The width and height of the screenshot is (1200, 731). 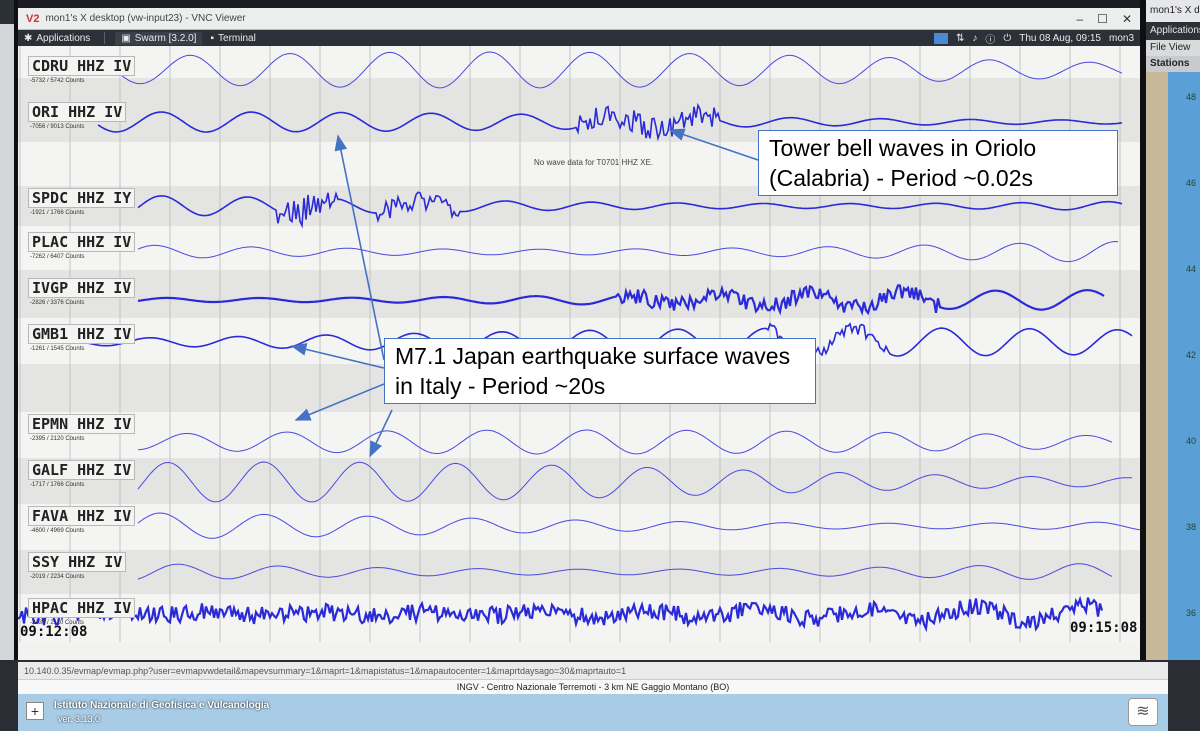 I want to click on panel-divider, so click(x=105, y=38).